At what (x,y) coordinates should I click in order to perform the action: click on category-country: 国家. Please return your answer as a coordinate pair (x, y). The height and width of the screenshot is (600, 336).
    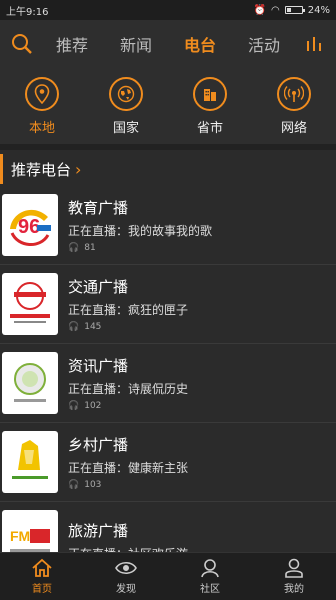
    Looking at the image, I should click on (126, 106).